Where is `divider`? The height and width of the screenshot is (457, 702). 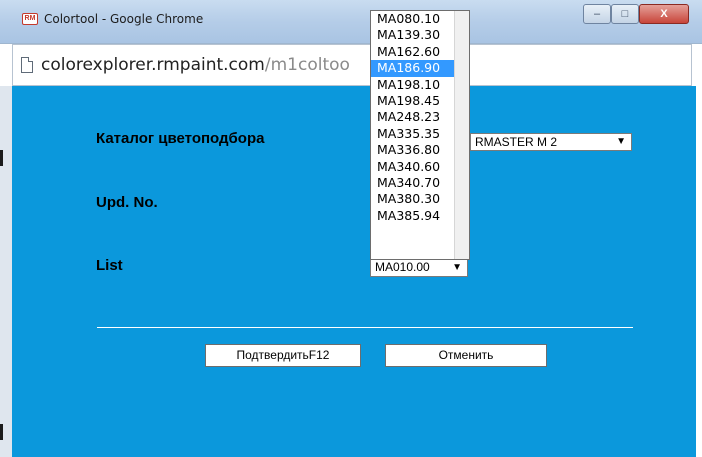 divider is located at coordinates (365, 327).